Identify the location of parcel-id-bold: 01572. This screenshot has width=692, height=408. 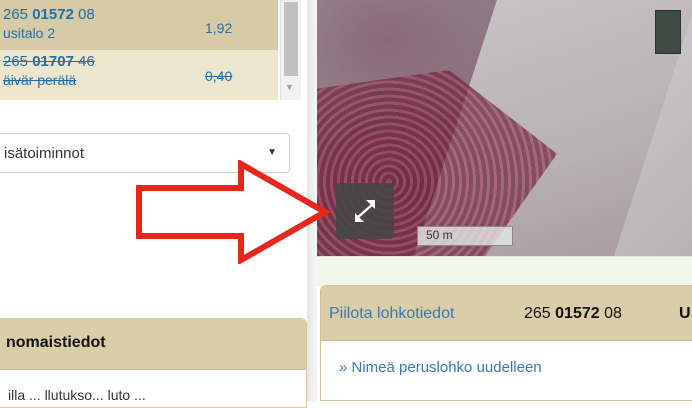
(577, 313).